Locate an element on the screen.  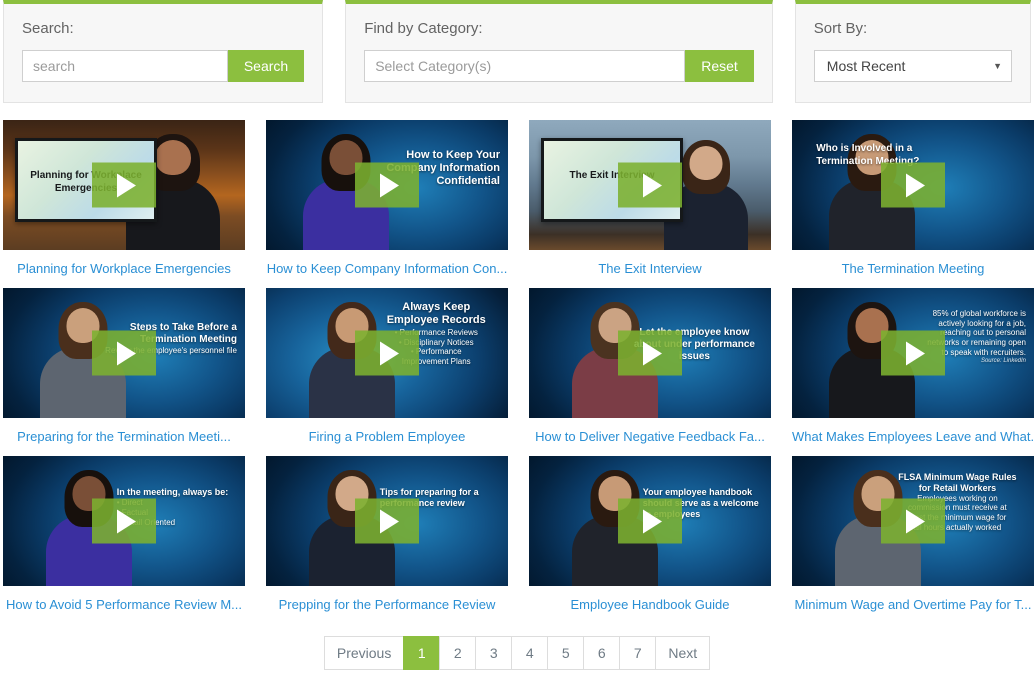
sort-select: Most Recent is located at coordinates (912, 66).